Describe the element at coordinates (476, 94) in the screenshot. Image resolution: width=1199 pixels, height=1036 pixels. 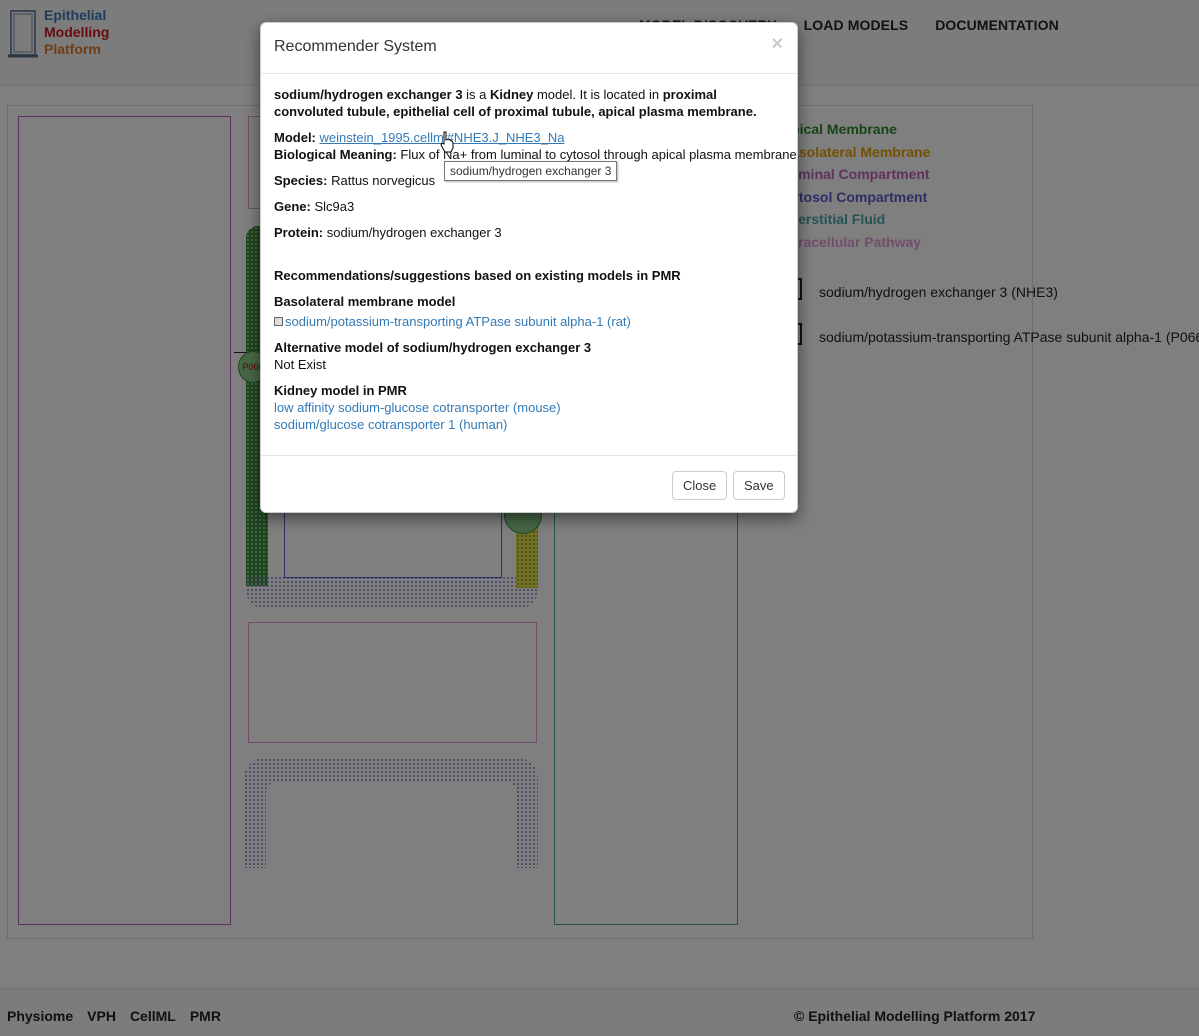
I see `intro-is-a: is a` at that location.